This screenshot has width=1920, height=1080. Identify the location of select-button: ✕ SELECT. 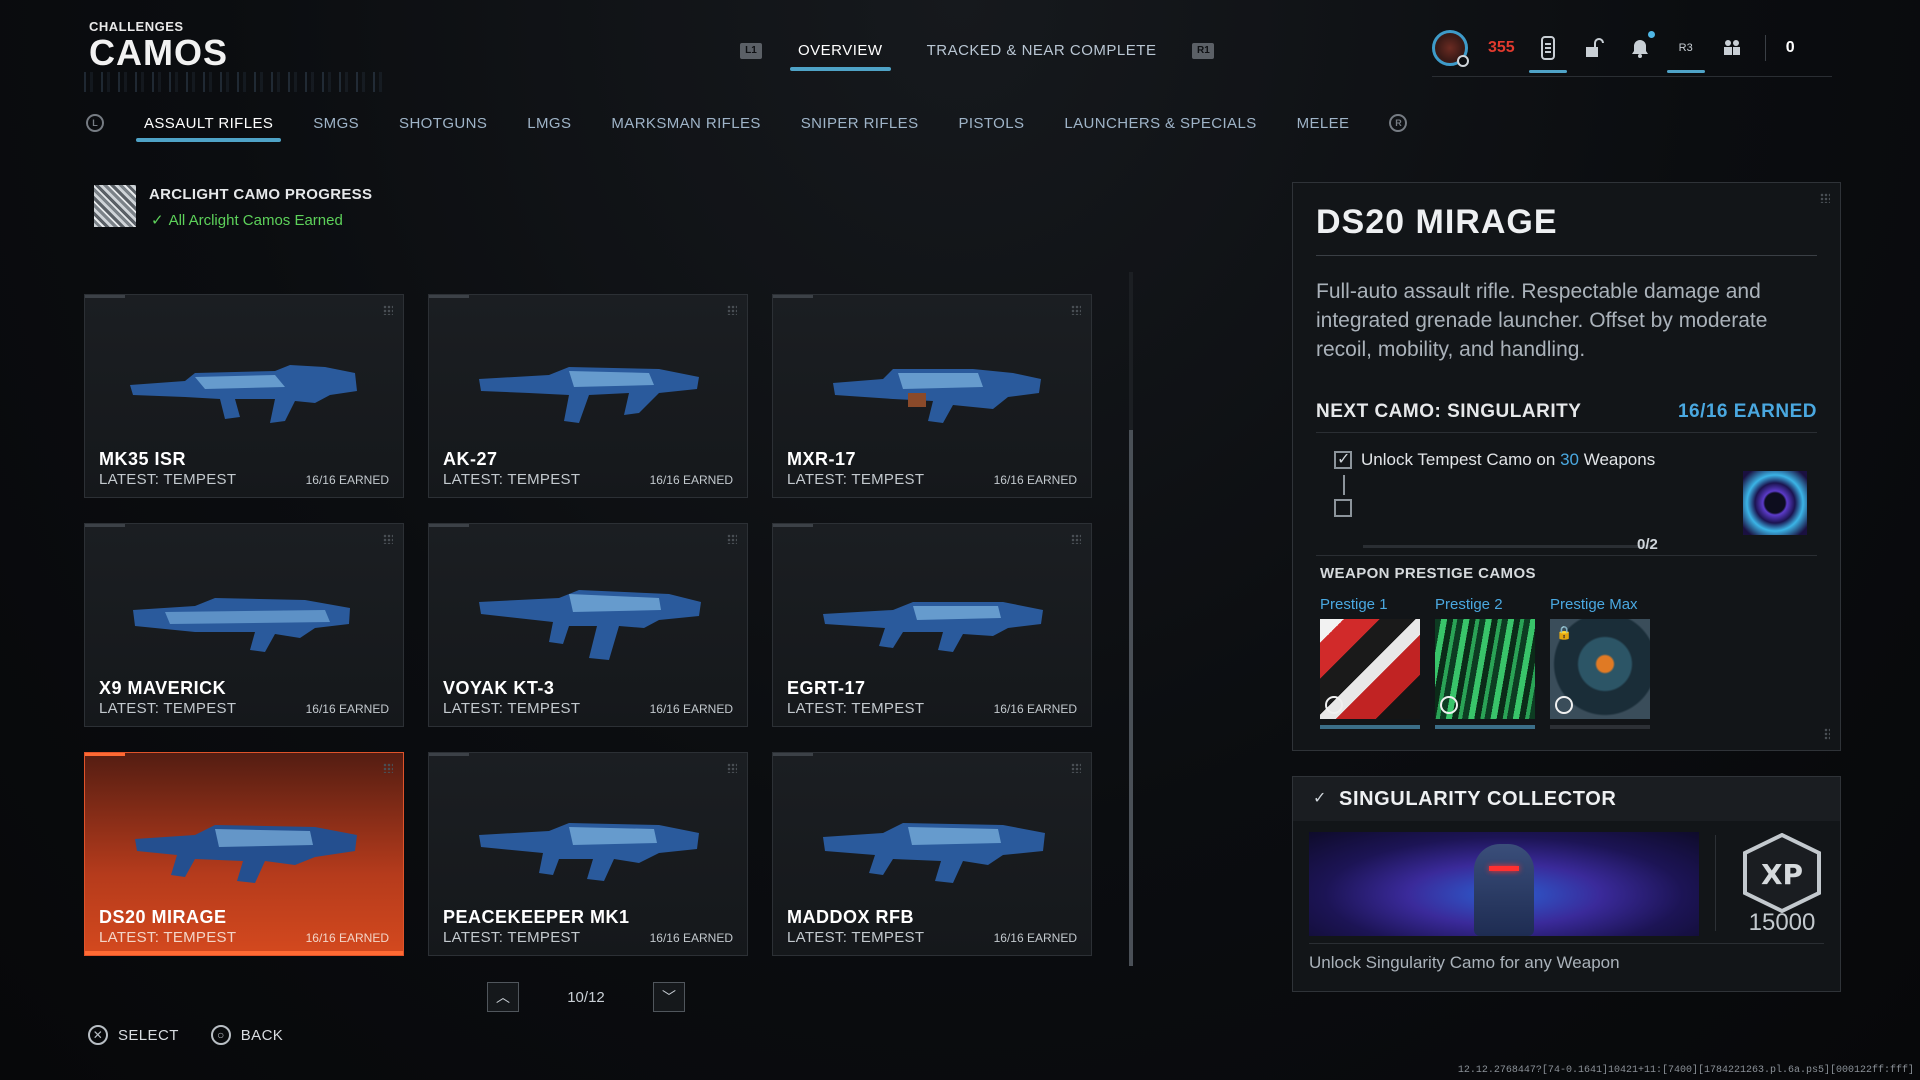
(133, 1035).